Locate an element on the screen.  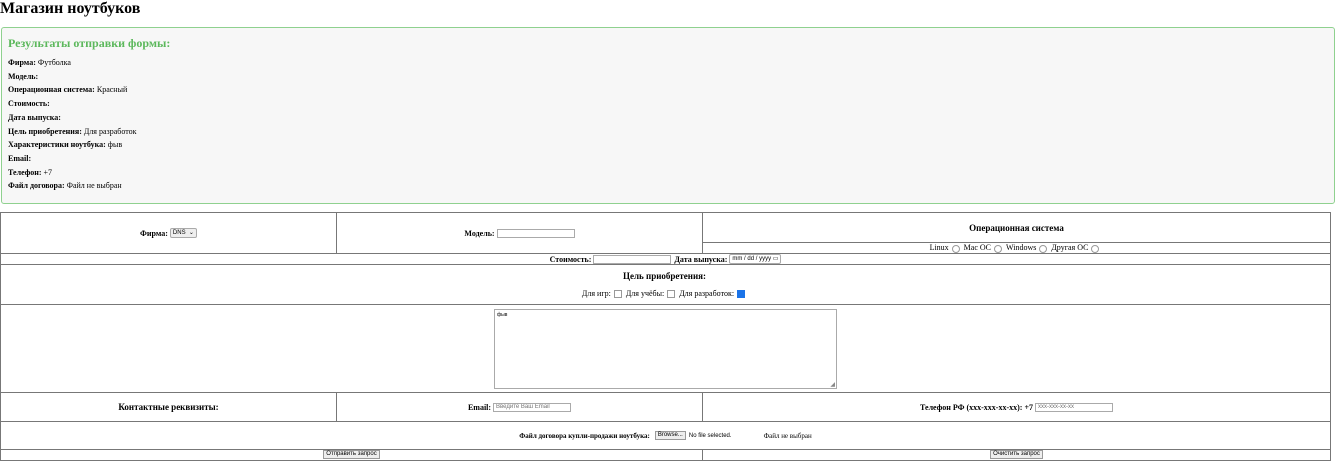
result-line: Фирма: Футболка is located at coordinates (39, 62).